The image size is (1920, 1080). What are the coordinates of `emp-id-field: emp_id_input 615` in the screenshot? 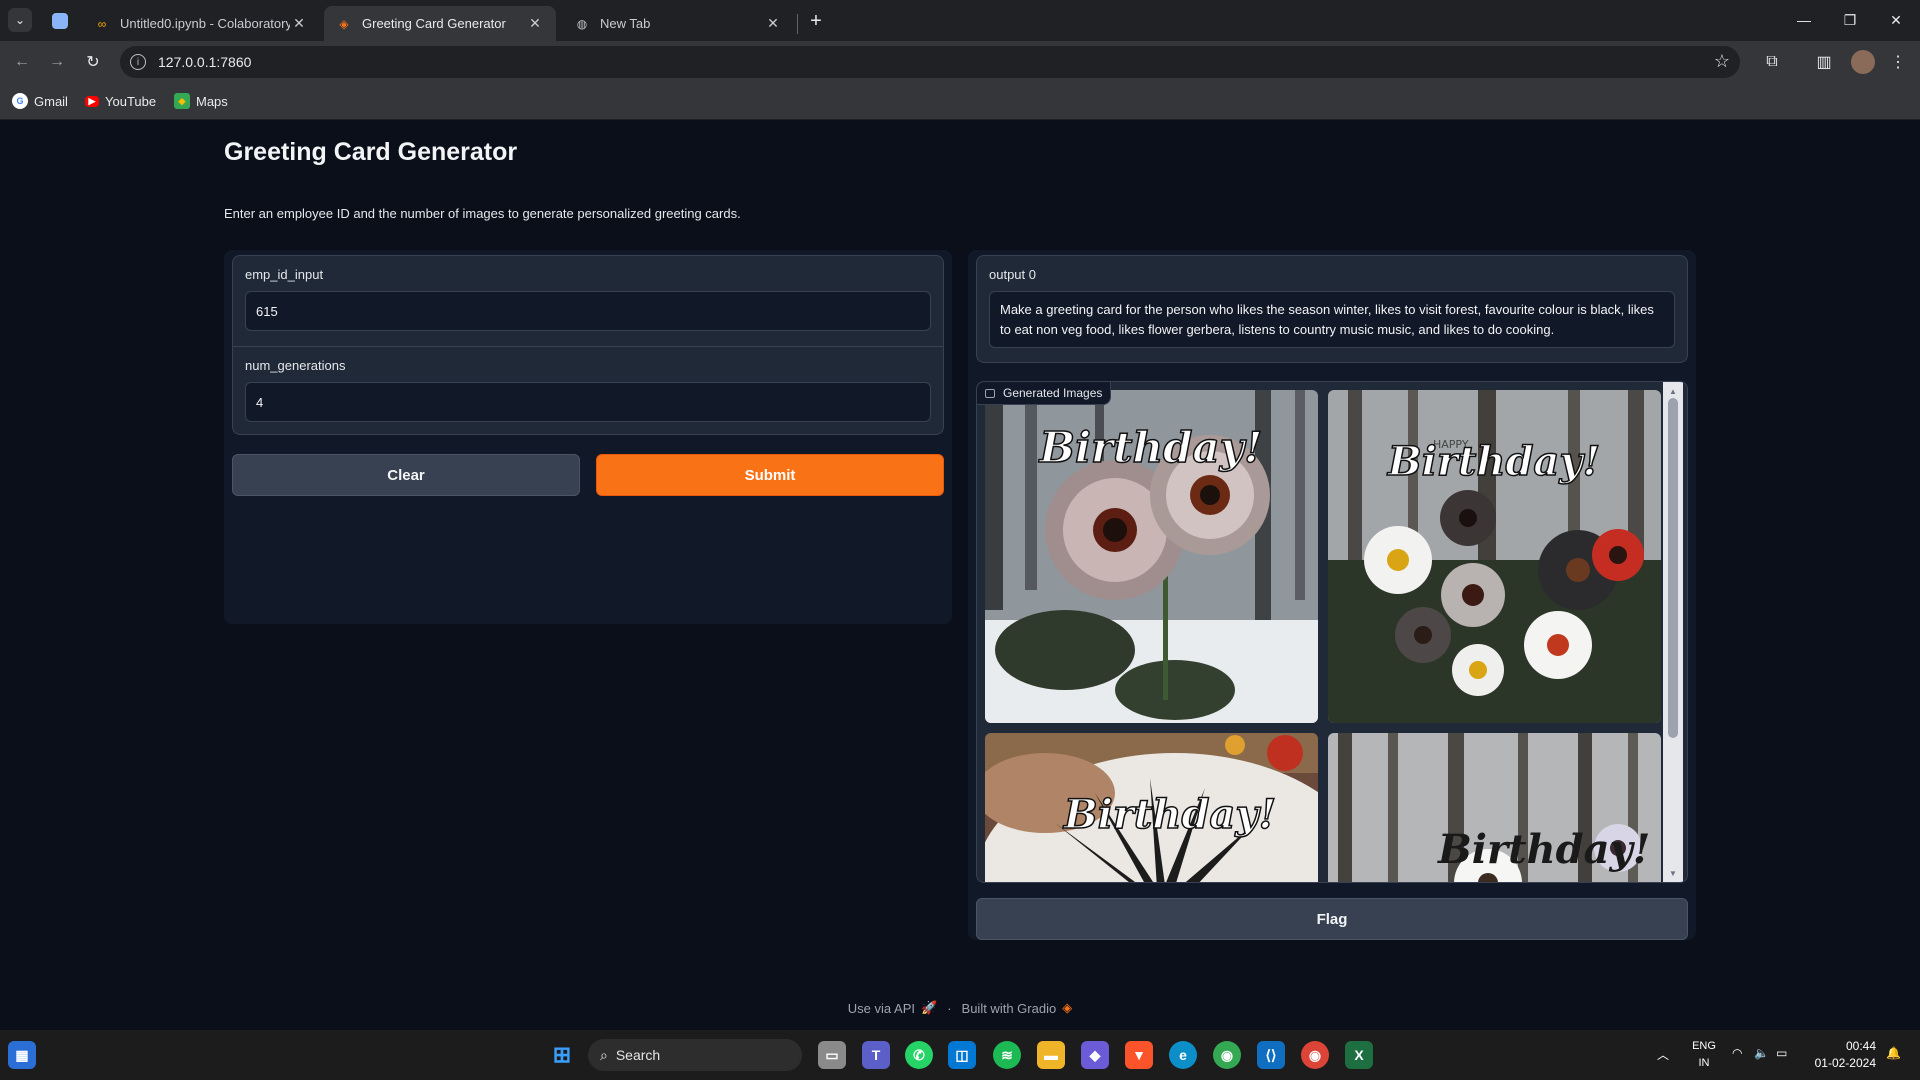 It's located at (588, 300).